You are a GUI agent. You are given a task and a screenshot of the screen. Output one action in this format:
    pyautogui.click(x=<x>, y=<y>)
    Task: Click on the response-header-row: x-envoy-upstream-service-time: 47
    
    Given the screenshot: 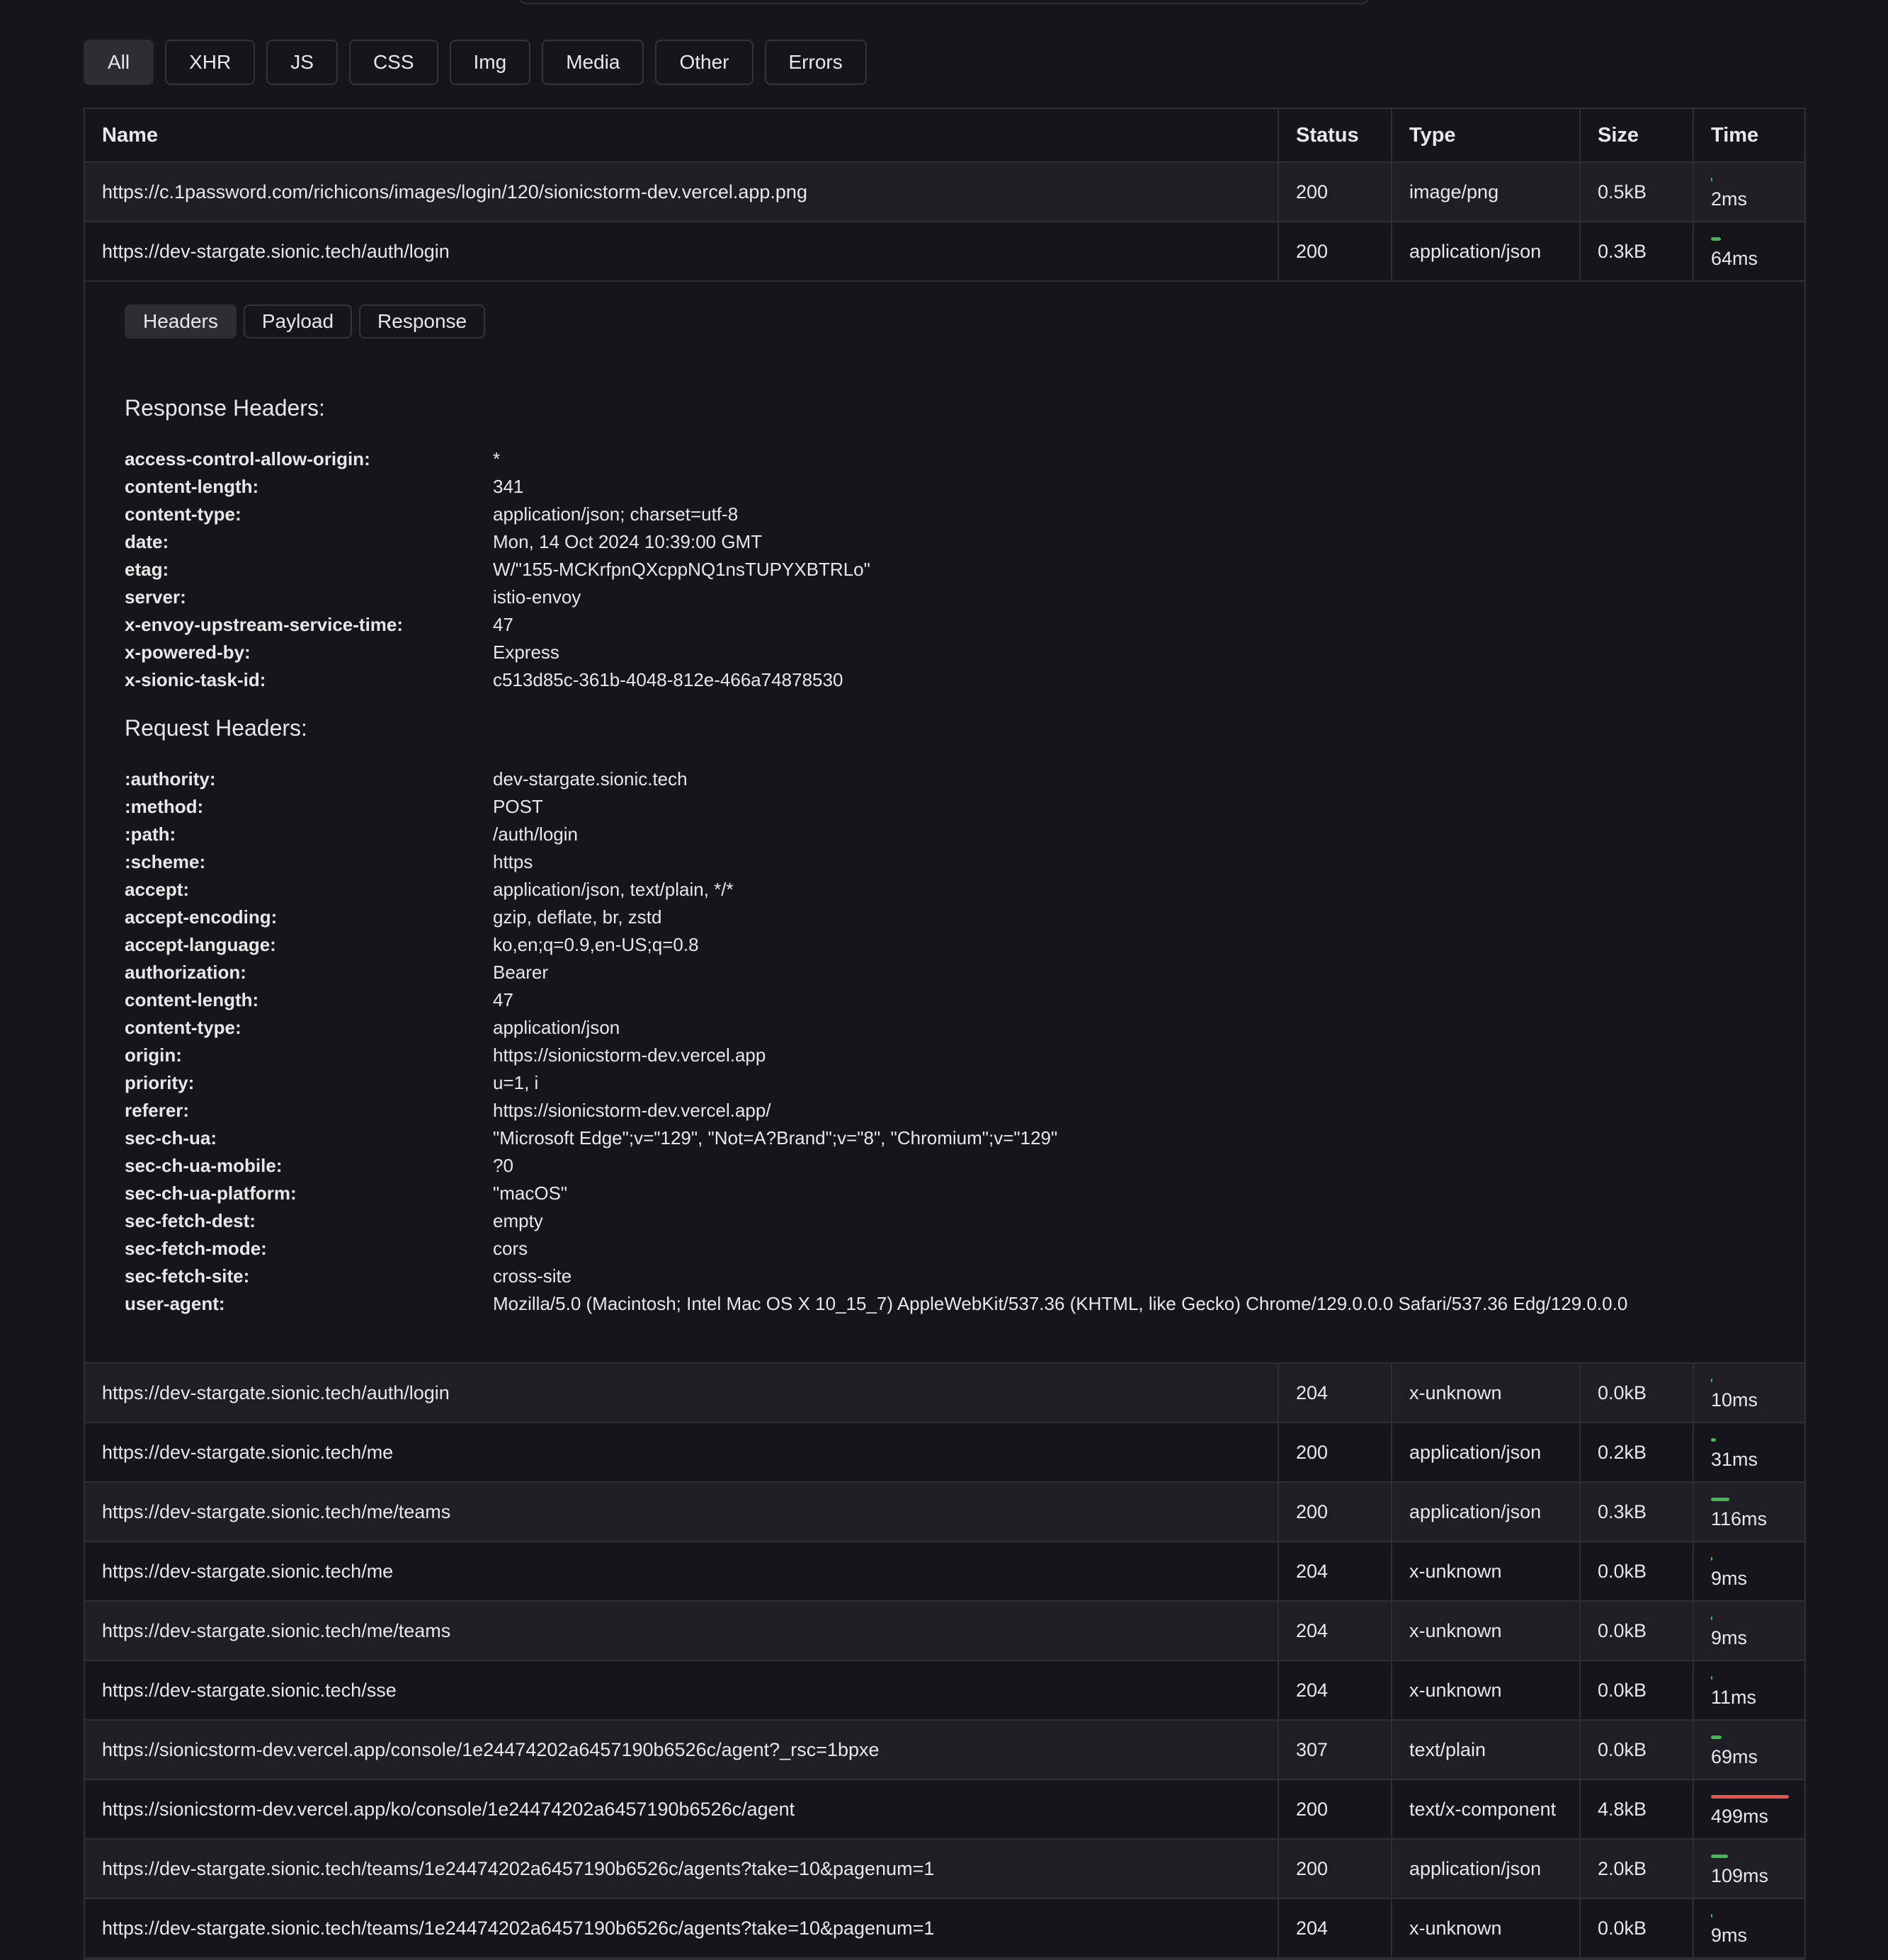 What is the action you would take?
    pyautogui.click(x=945, y=625)
    